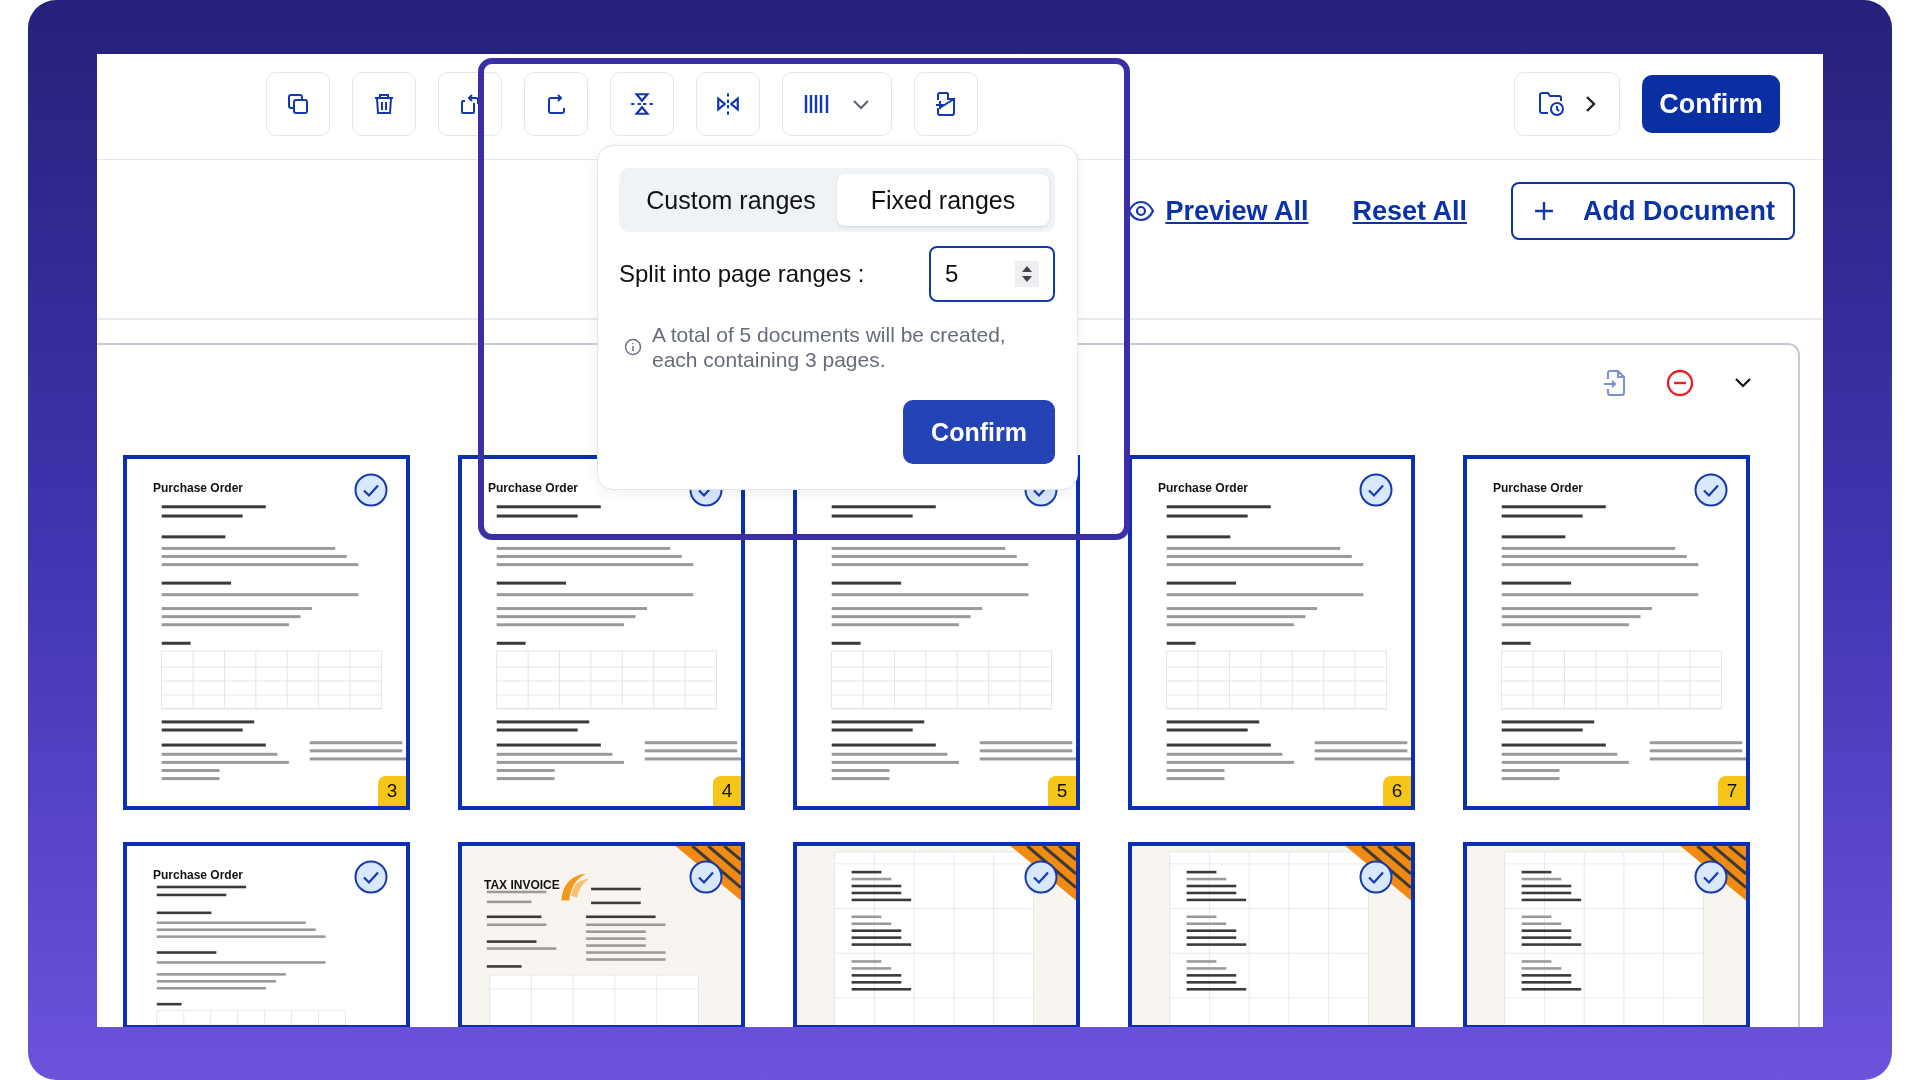 Image resolution: width=1920 pixels, height=1080 pixels. Describe the element at coordinates (817, 104) in the screenshot. I see `barcode-icon` at that location.